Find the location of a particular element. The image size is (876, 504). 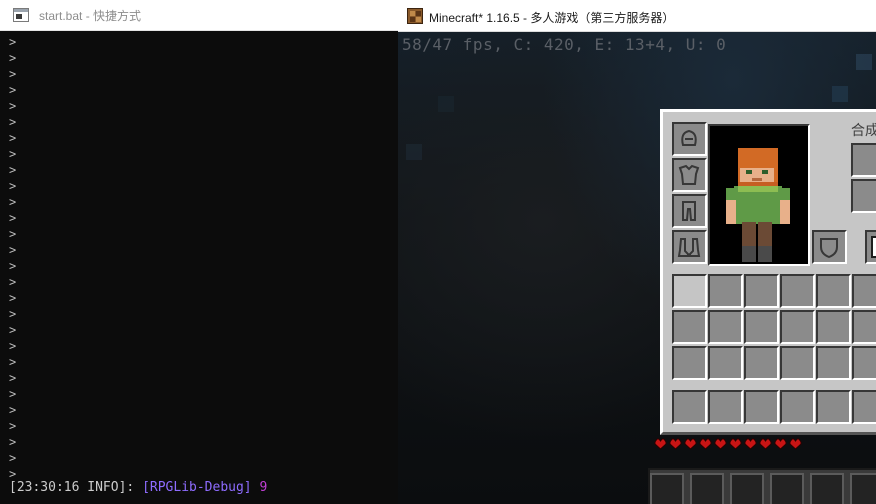

log-plugin-tag: [RPGLib-Debug] is located at coordinates (197, 487).